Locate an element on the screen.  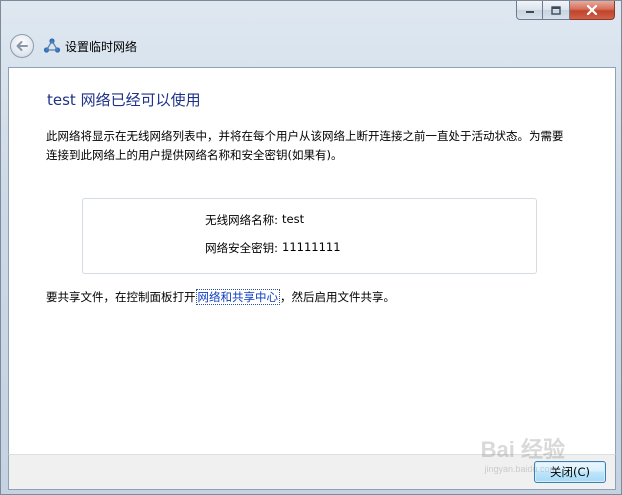
minimize-button is located at coordinates (529, 10).